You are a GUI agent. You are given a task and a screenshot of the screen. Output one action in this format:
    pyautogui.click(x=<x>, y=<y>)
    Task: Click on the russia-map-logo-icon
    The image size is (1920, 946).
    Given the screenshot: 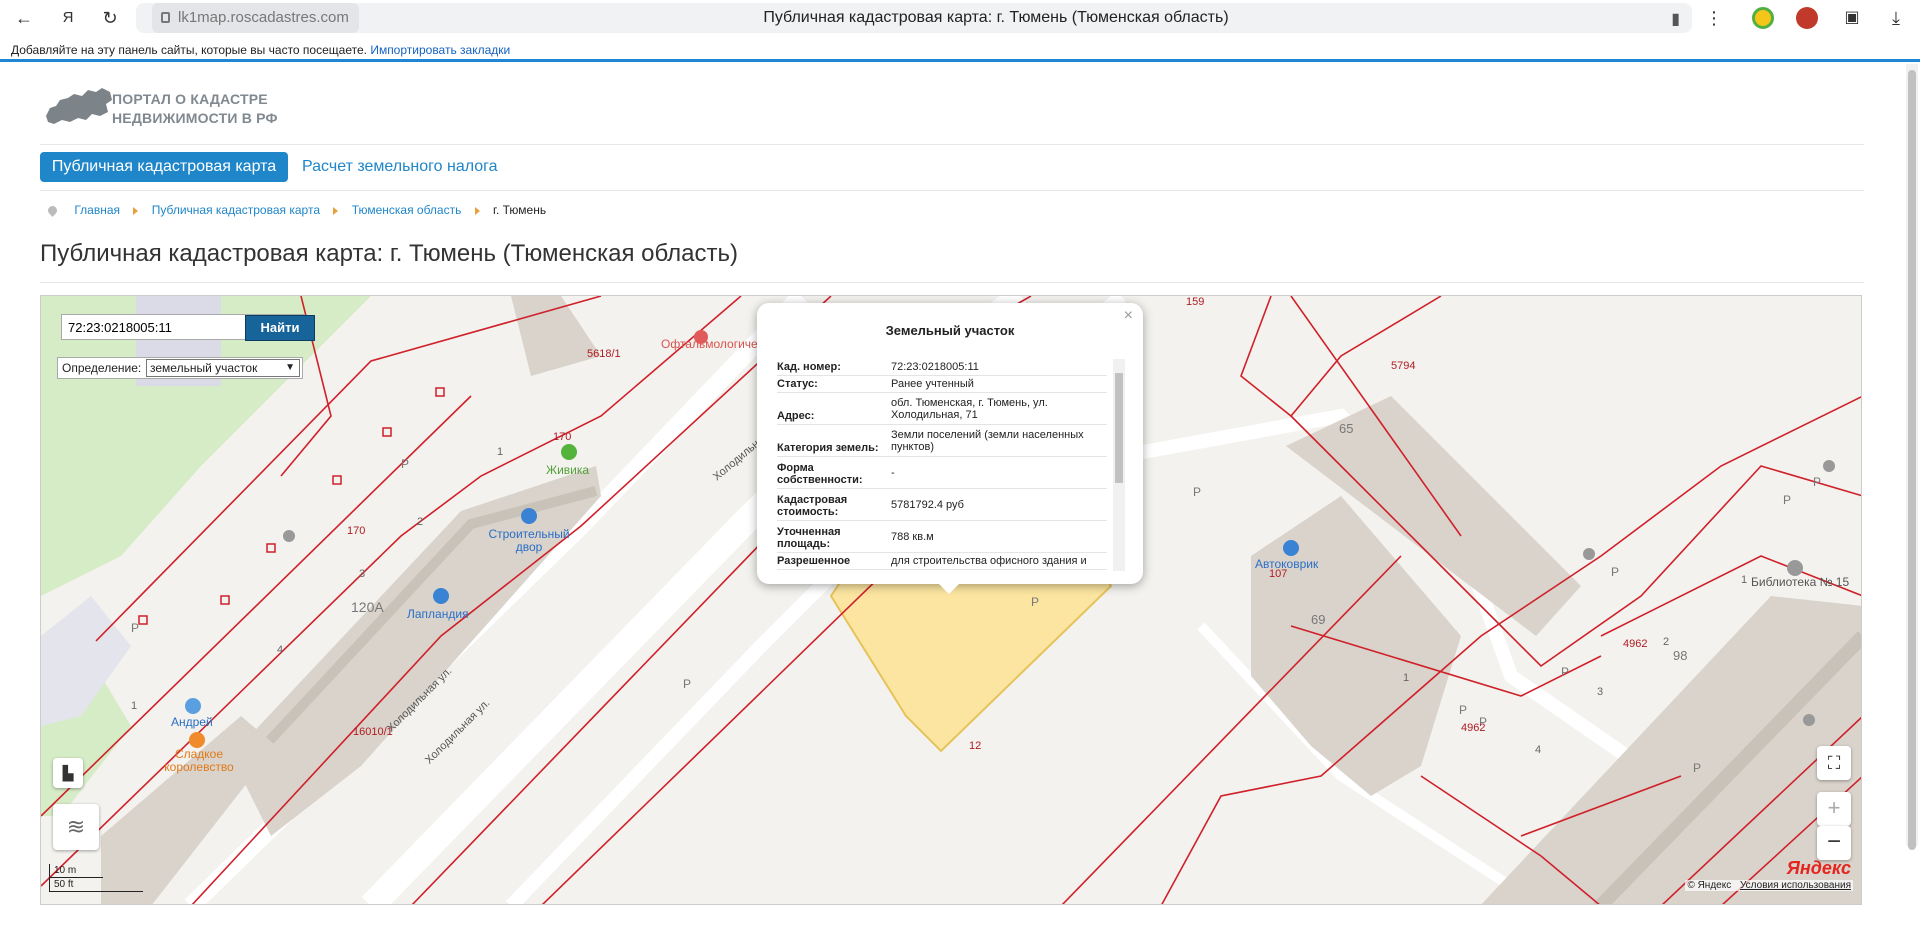 What is the action you would take?
    pyautogui.click(x=79, y=108)
    